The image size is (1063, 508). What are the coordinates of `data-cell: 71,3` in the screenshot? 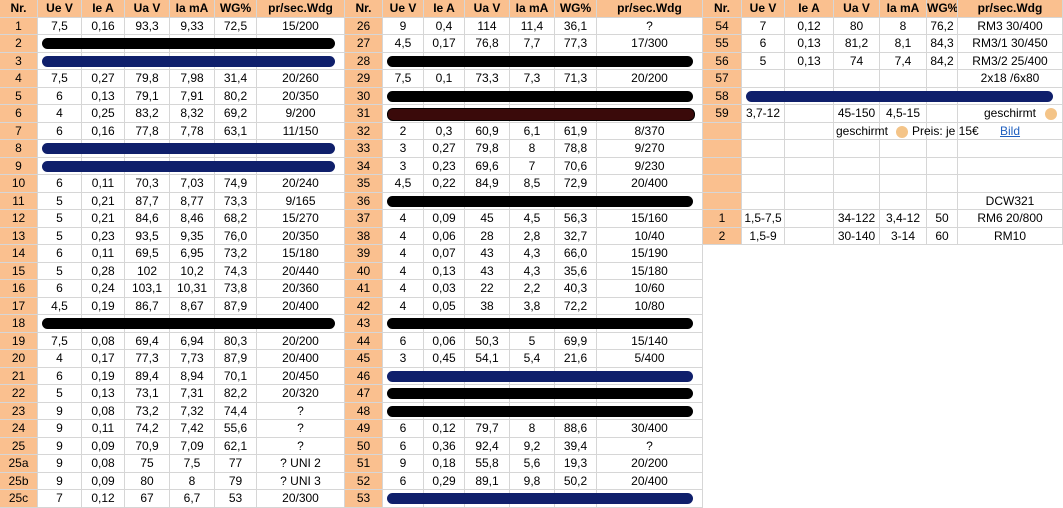 It's located at (576, 79).